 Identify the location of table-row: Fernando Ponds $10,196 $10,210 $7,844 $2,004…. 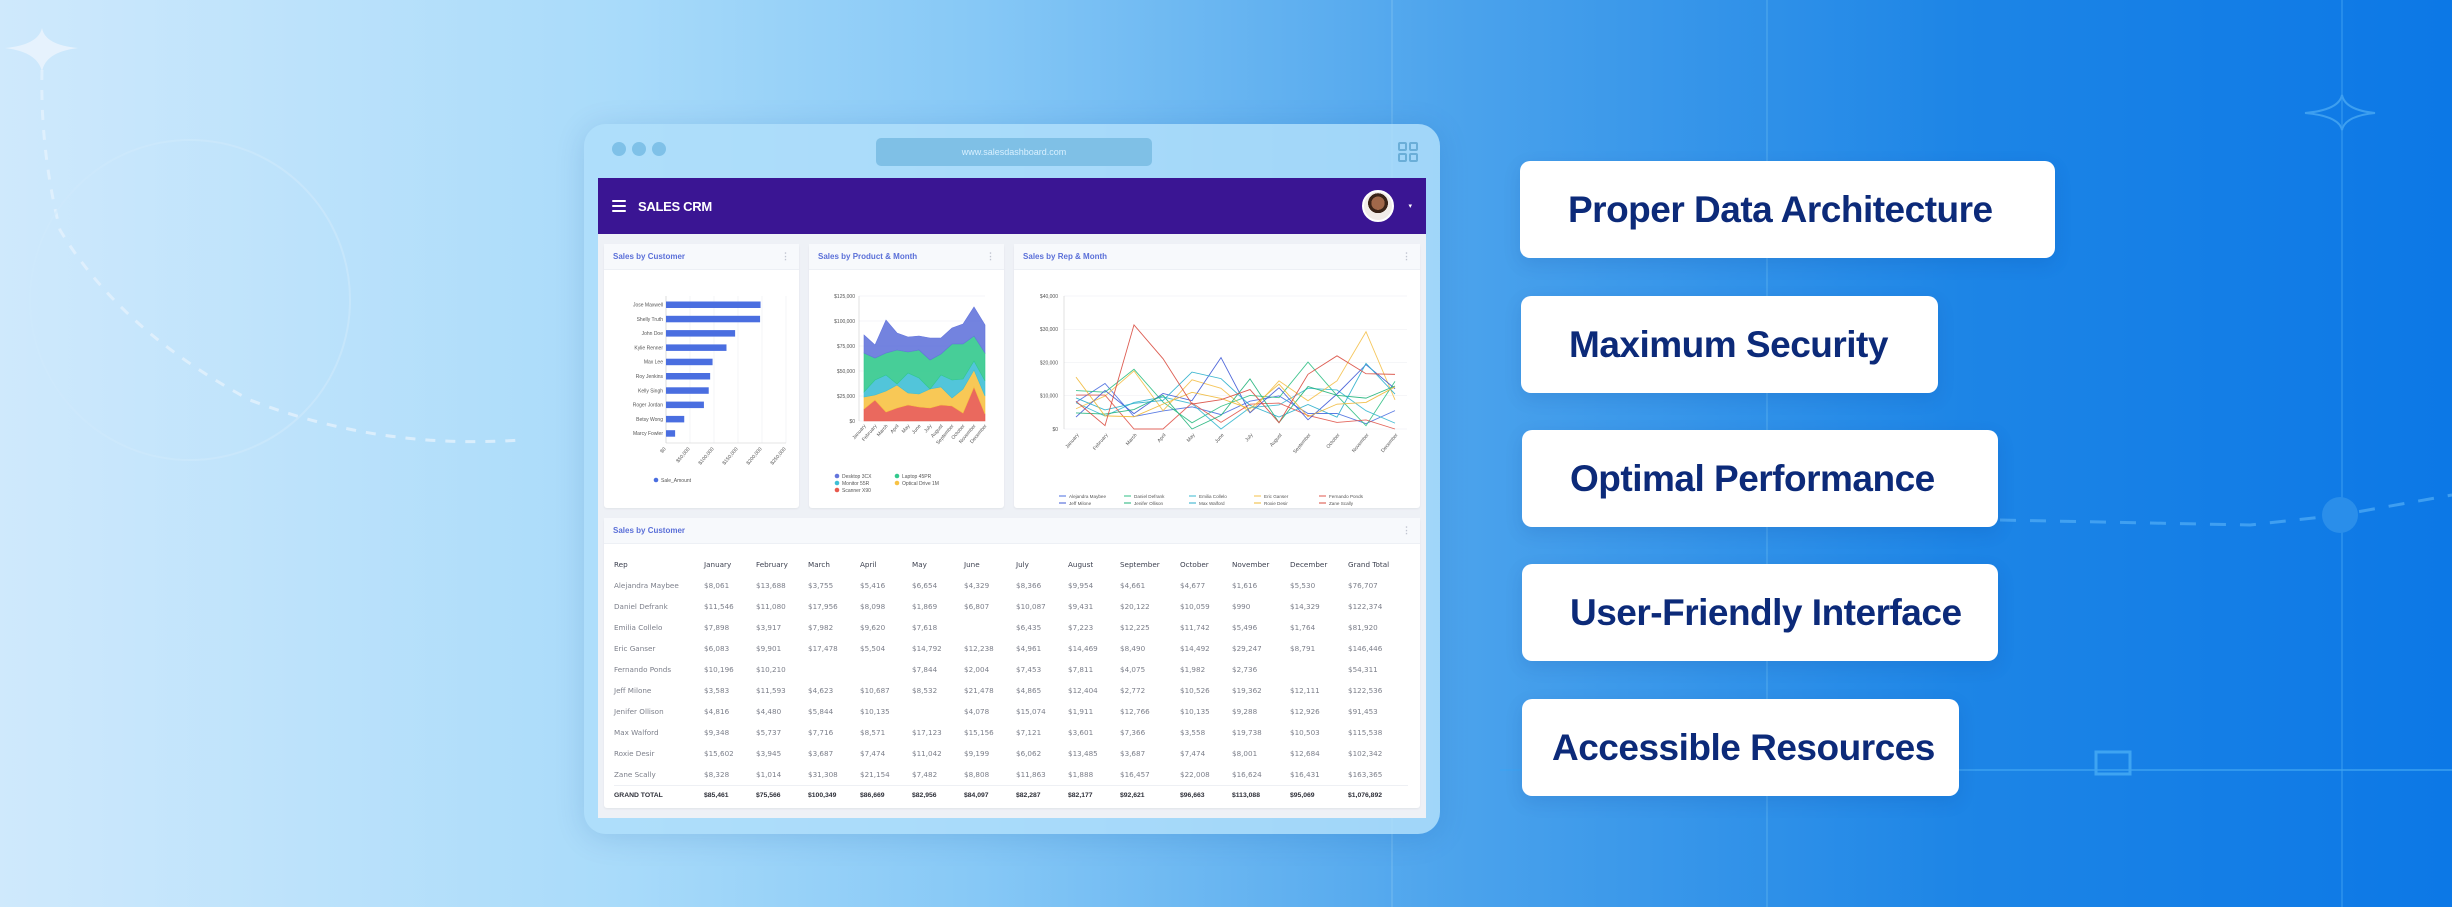
(1011, 669).